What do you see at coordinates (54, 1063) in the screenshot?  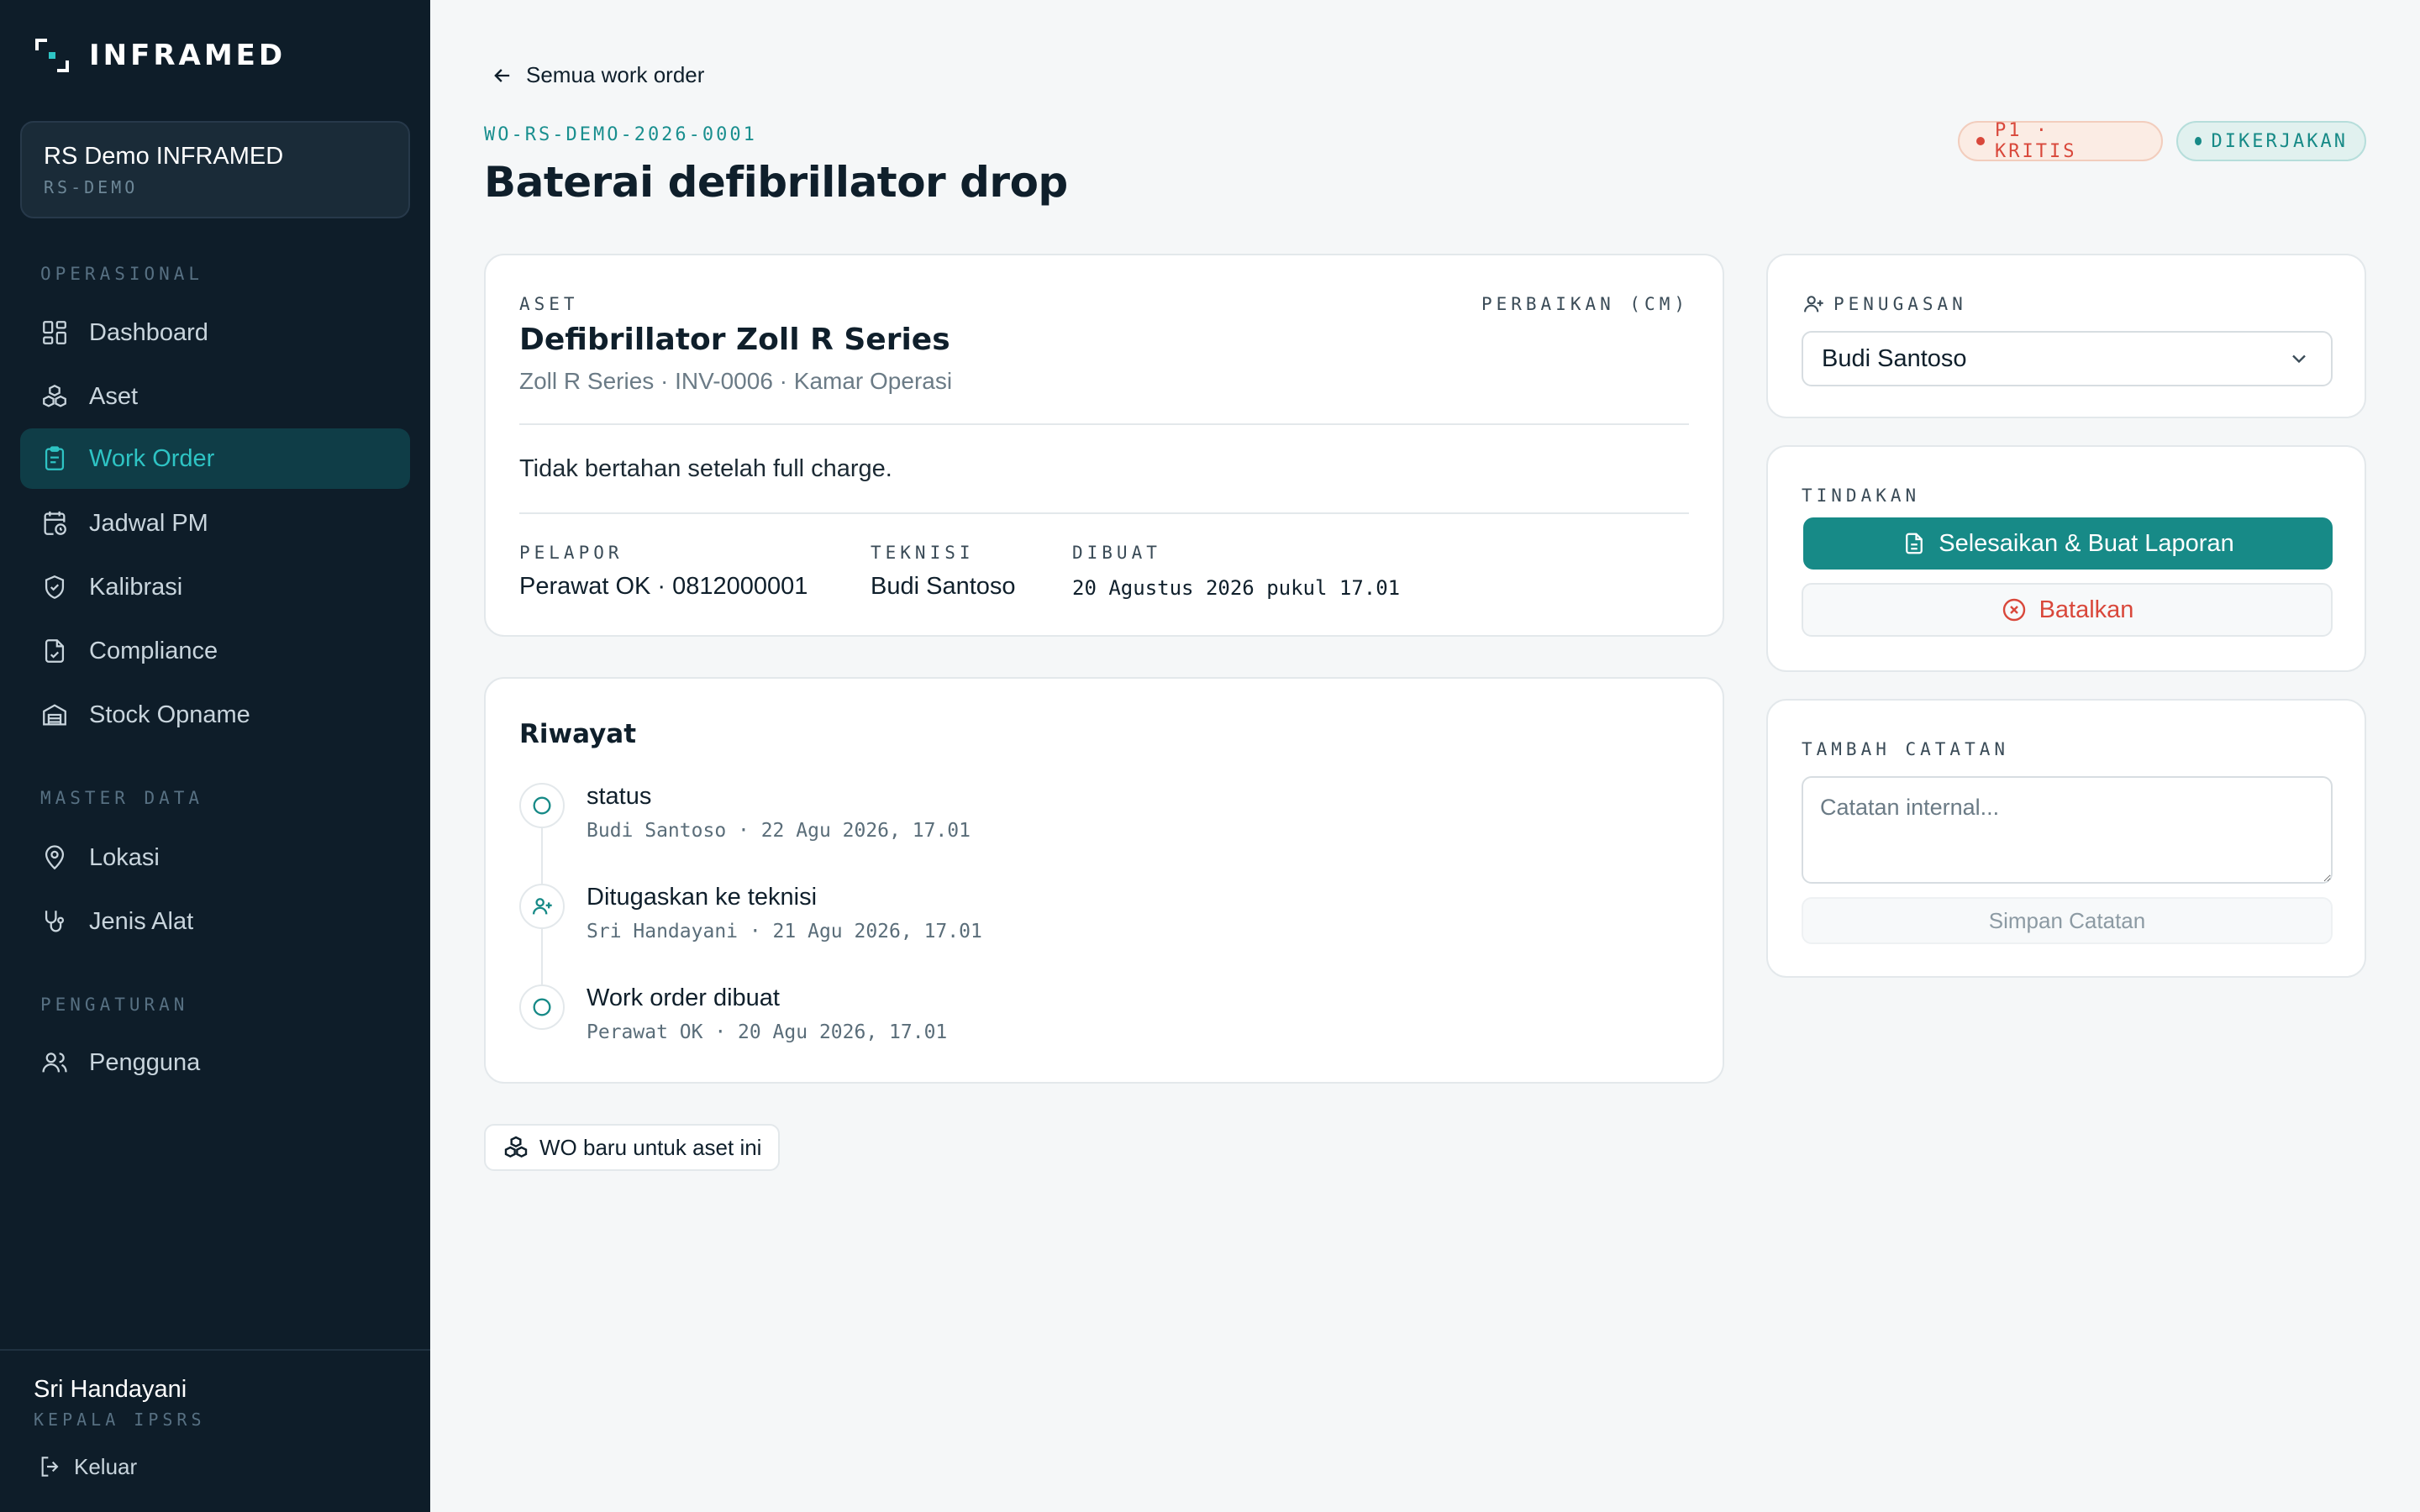 I see `users-icon` at bounding box center [54, 1063].